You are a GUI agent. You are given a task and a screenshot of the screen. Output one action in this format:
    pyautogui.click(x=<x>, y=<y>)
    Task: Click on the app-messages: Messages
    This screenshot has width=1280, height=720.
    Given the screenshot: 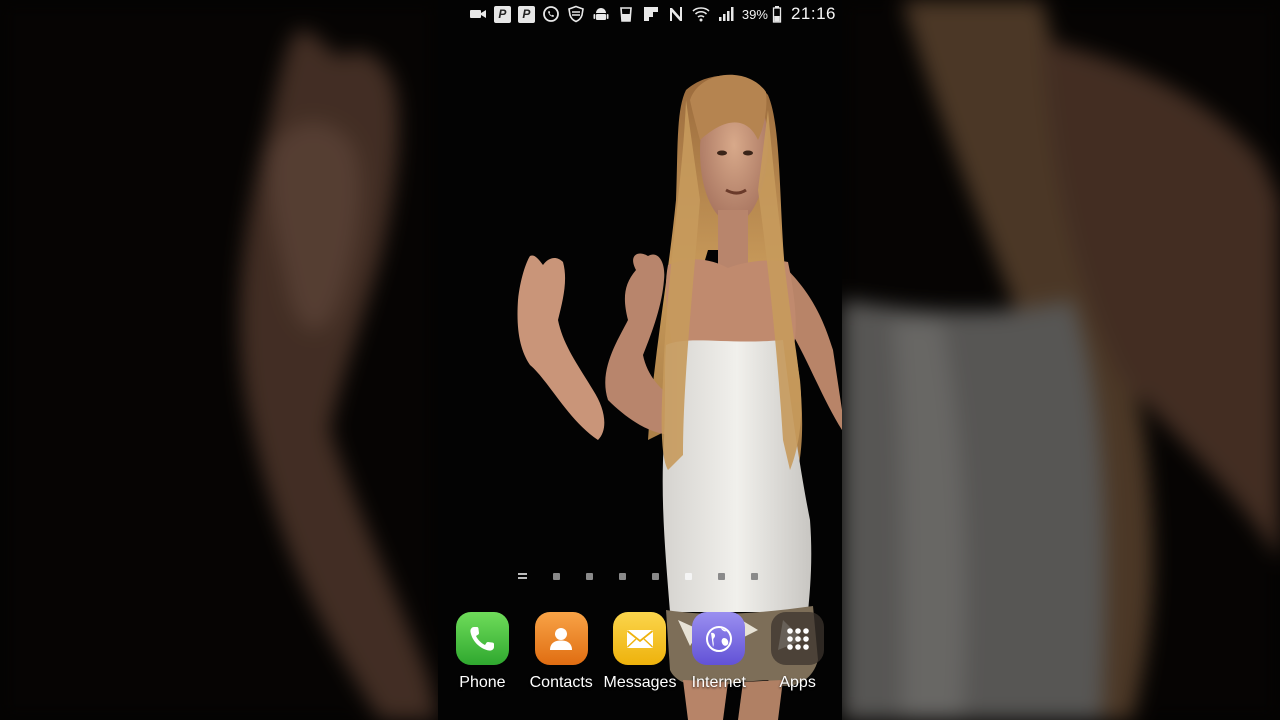 What is the action you would take?
    pyautogui.click(x=640, y=657)
    